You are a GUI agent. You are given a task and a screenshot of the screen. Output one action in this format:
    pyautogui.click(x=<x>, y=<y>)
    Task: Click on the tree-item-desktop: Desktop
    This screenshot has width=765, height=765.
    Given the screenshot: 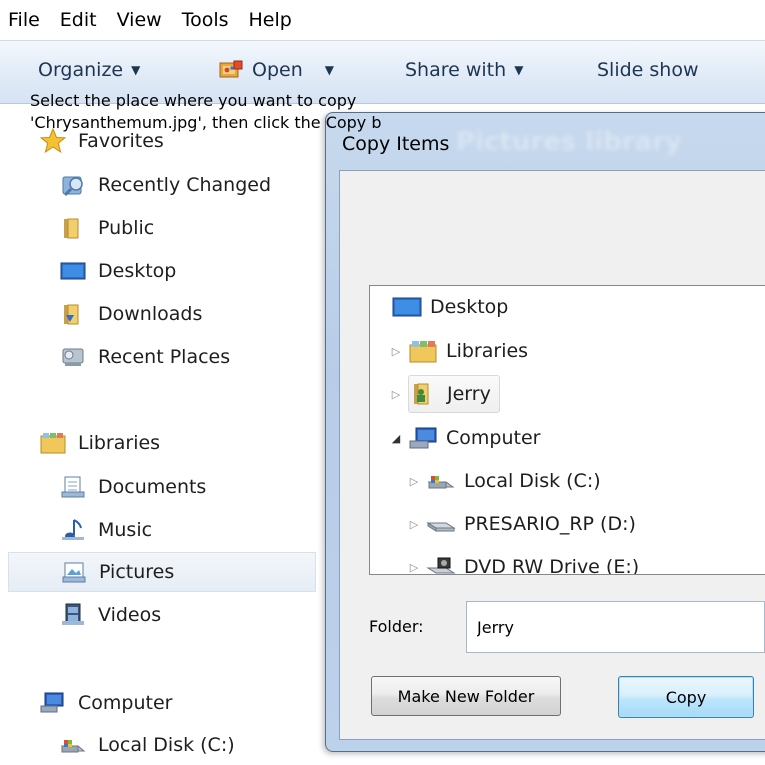 What is the action you would take?
    pyautogui.click(x=450, y=307)
    